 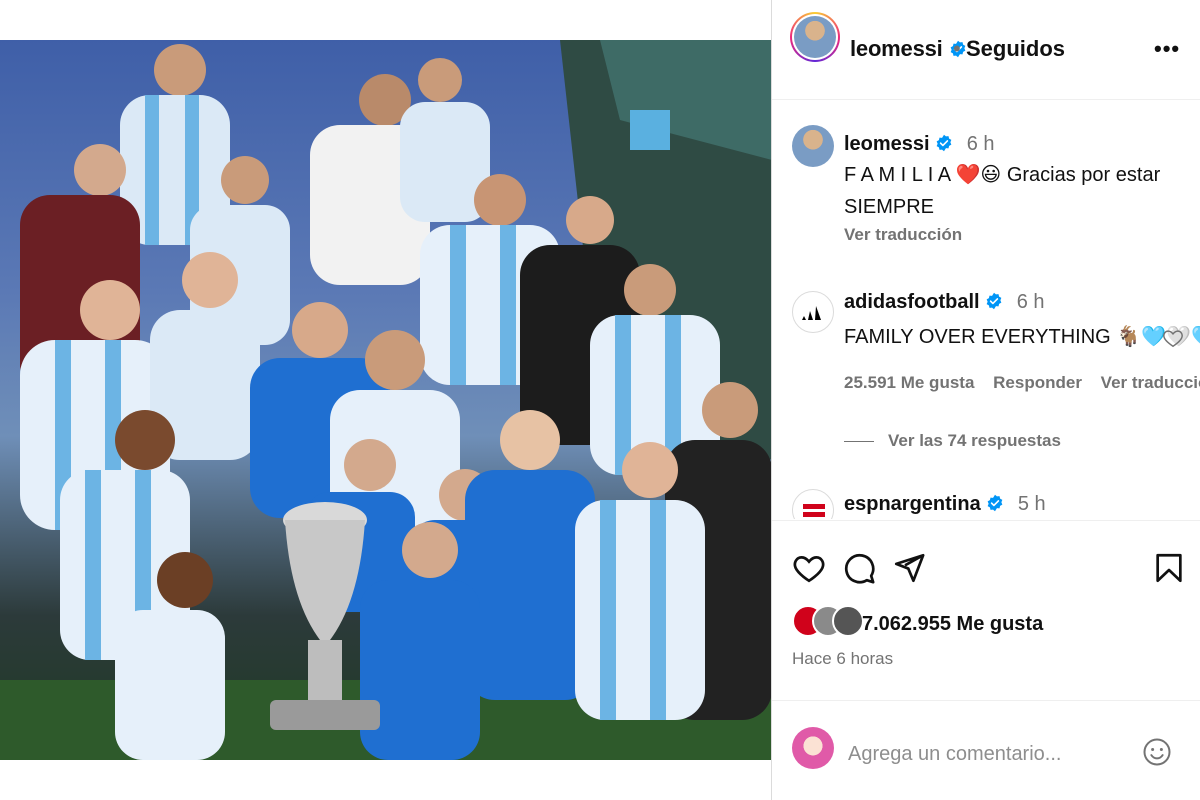 I want to click on caption-meta: Ver traducción, so click(x=910, y=235).